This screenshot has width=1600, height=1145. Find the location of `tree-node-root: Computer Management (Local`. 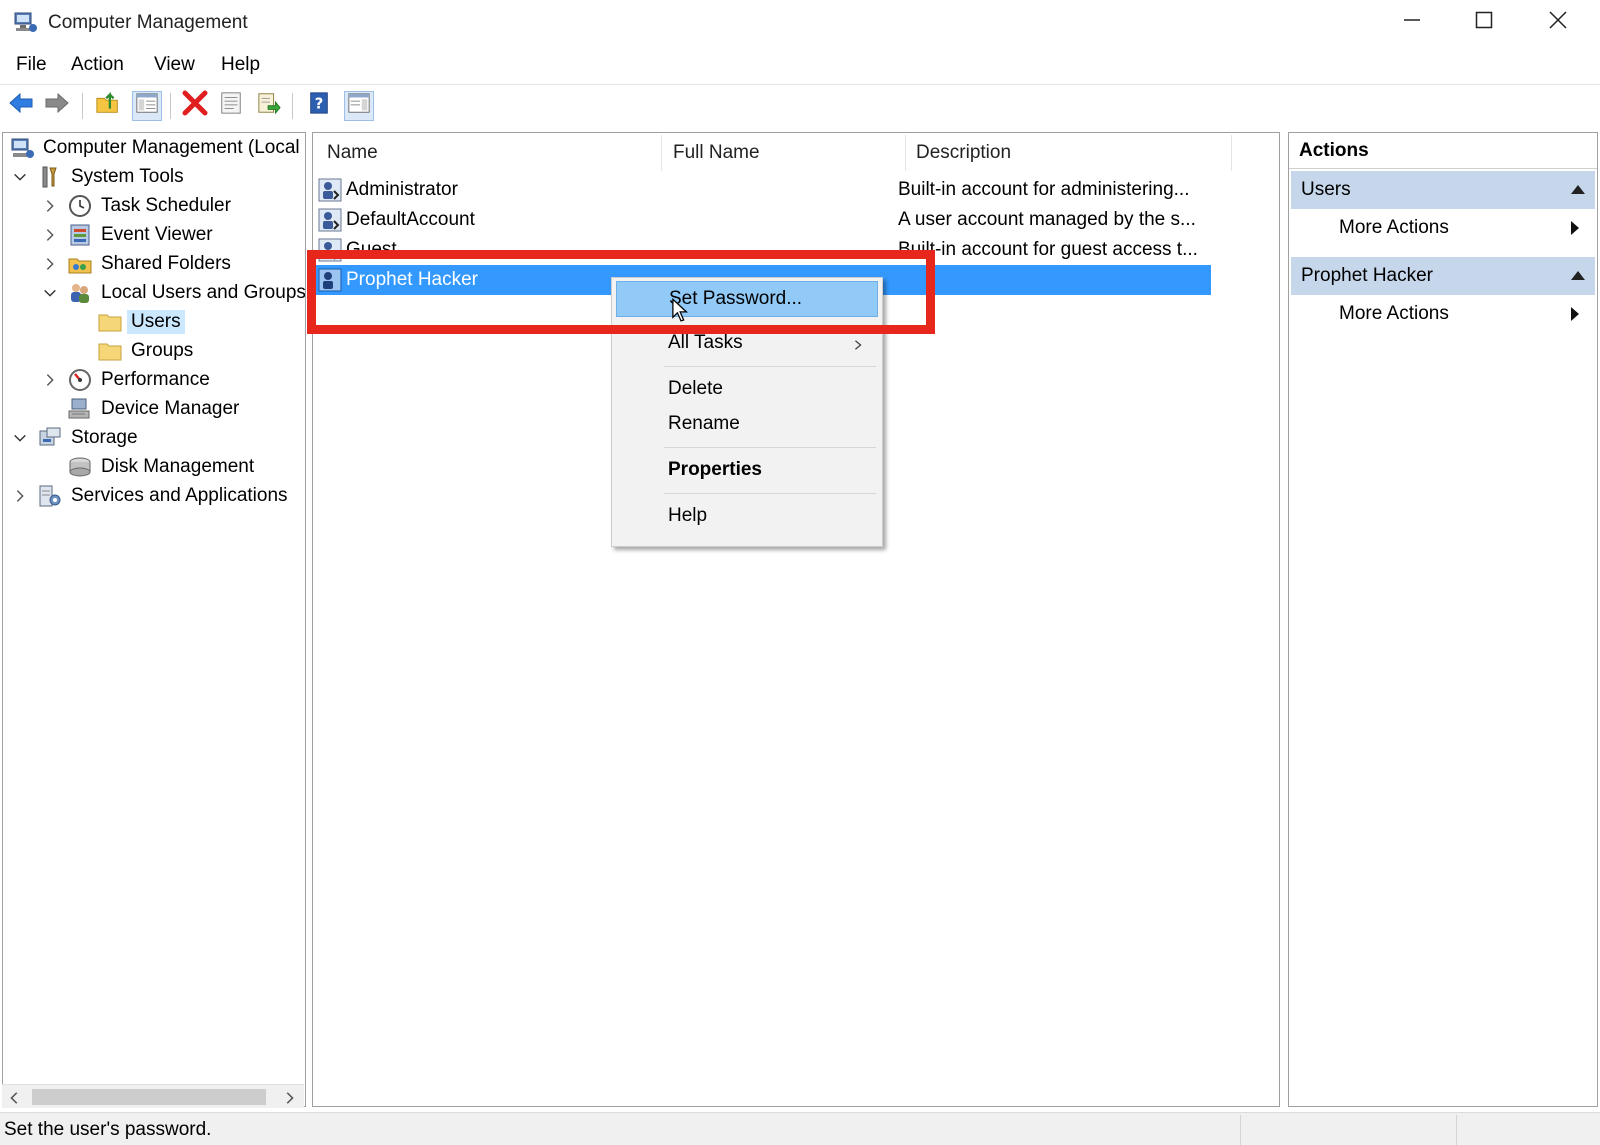

tree-node-root: Computer Management (Local is located at coordinates (154, 147).